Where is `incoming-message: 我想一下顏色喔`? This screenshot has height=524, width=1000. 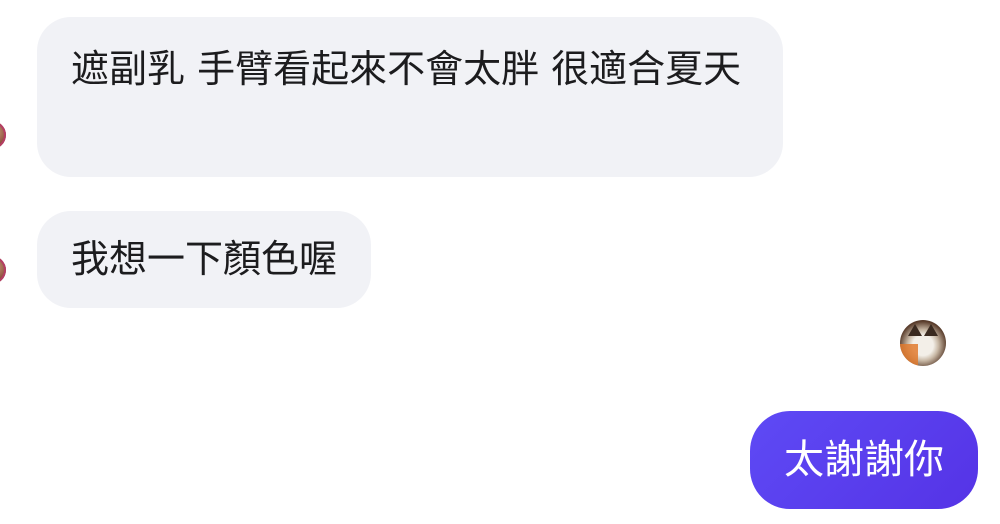 incoming-message: 我想一下顏色喔 is located at coordinates (204, 259).